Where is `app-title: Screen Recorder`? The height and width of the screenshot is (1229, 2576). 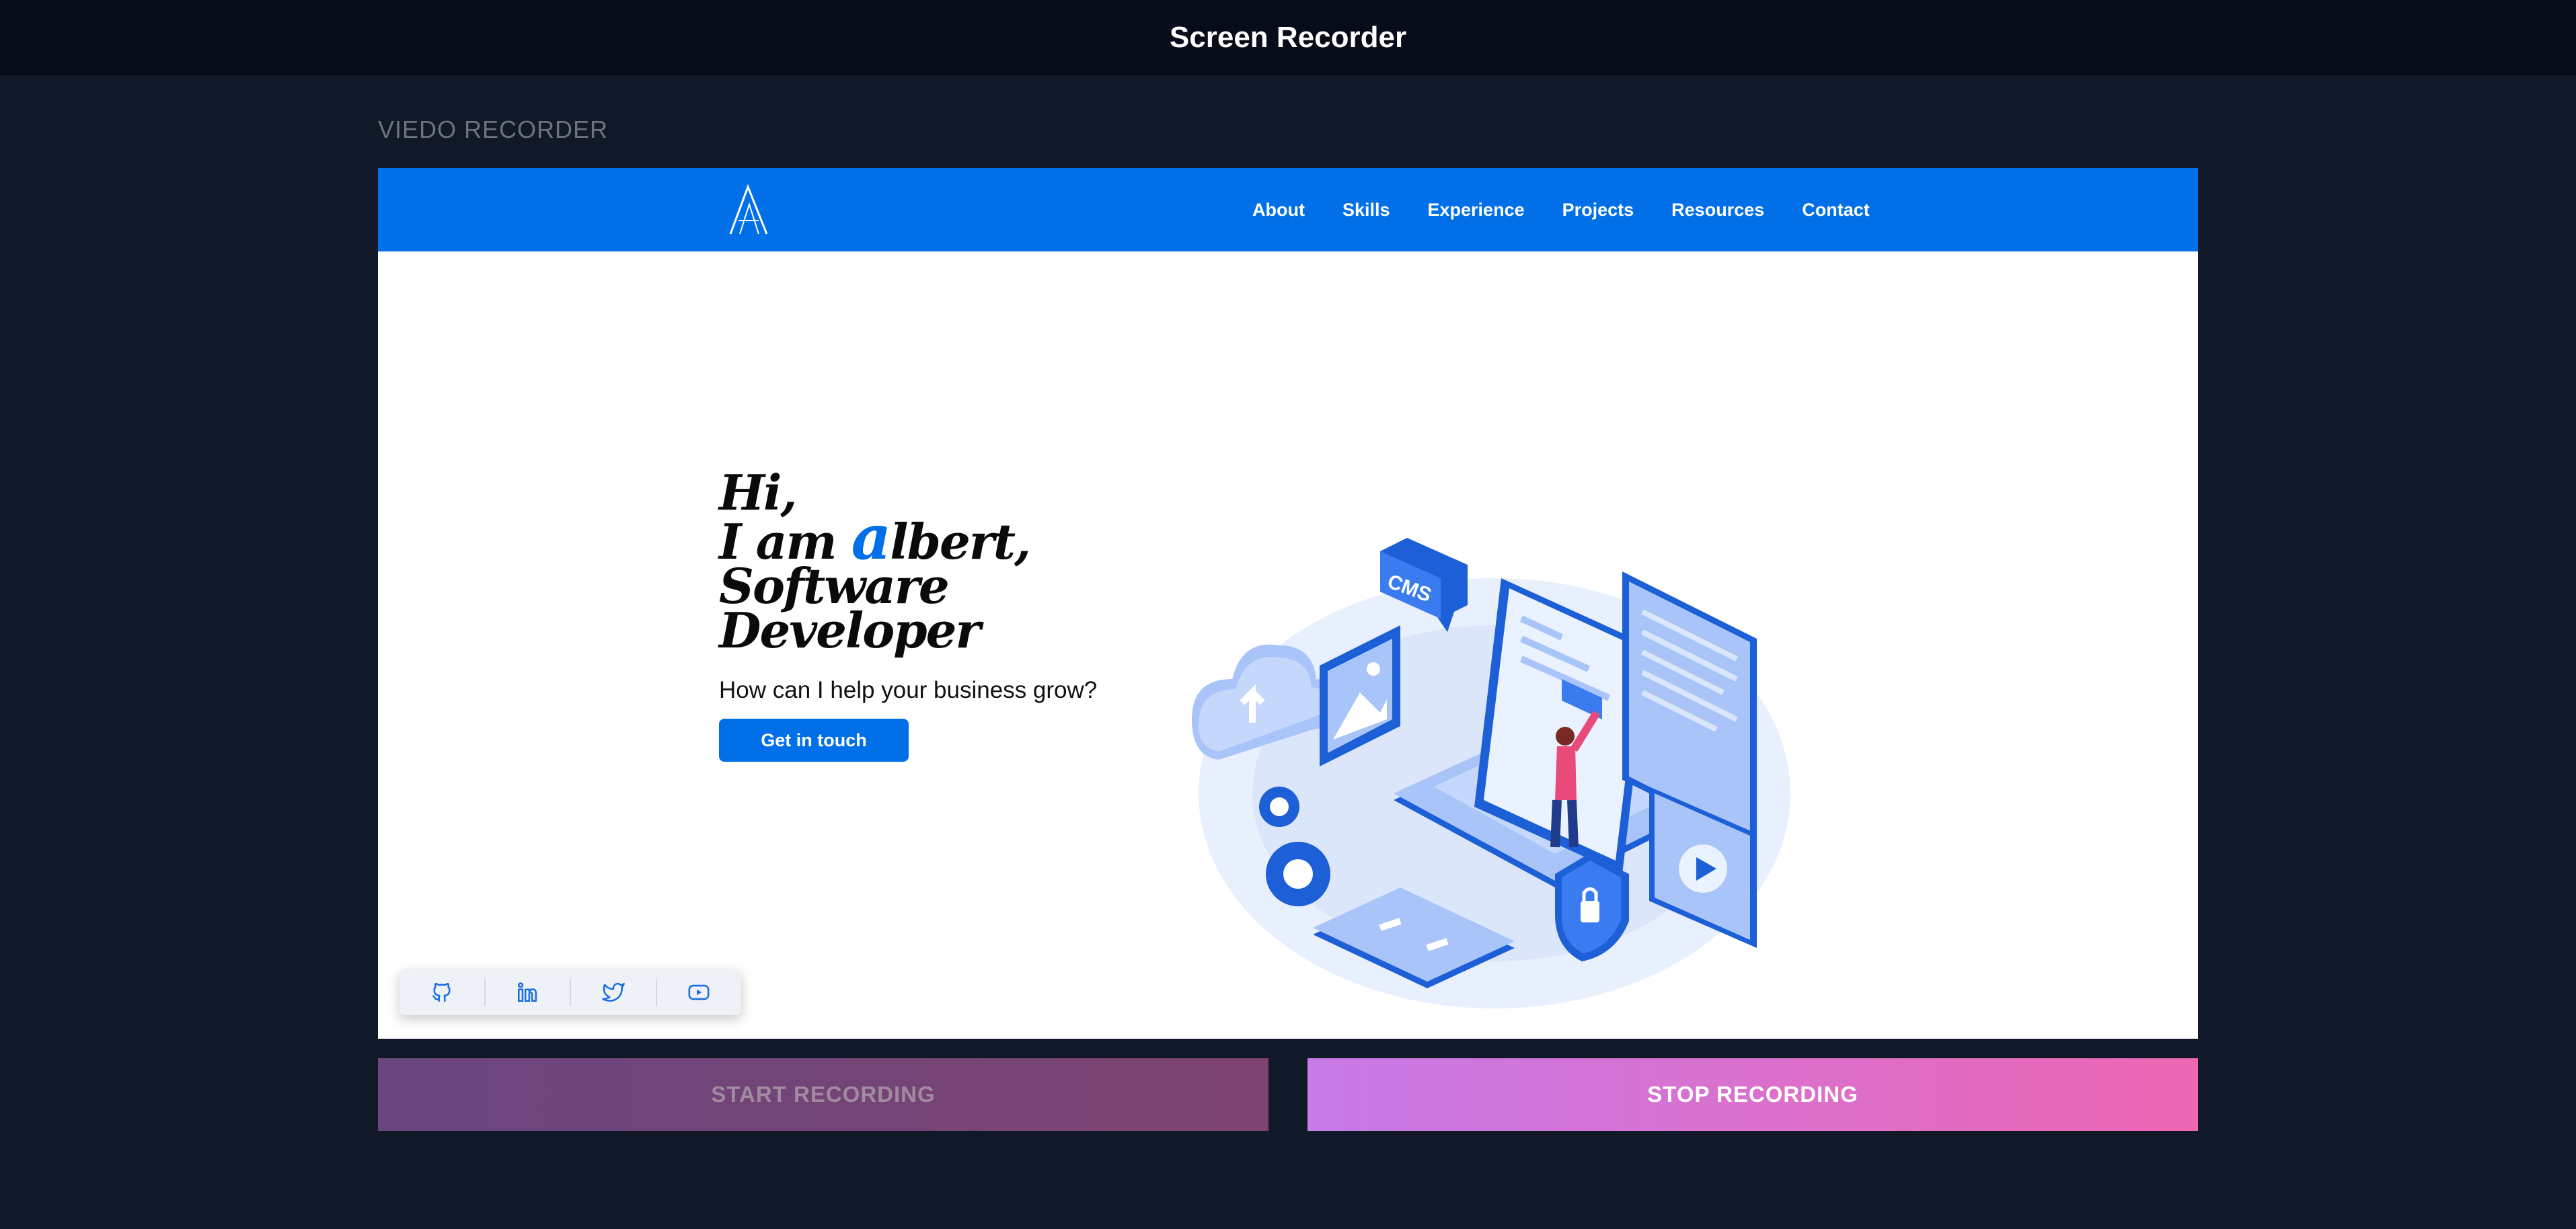 app-title: Screen Recorder is located at coordinates (1288, 37).